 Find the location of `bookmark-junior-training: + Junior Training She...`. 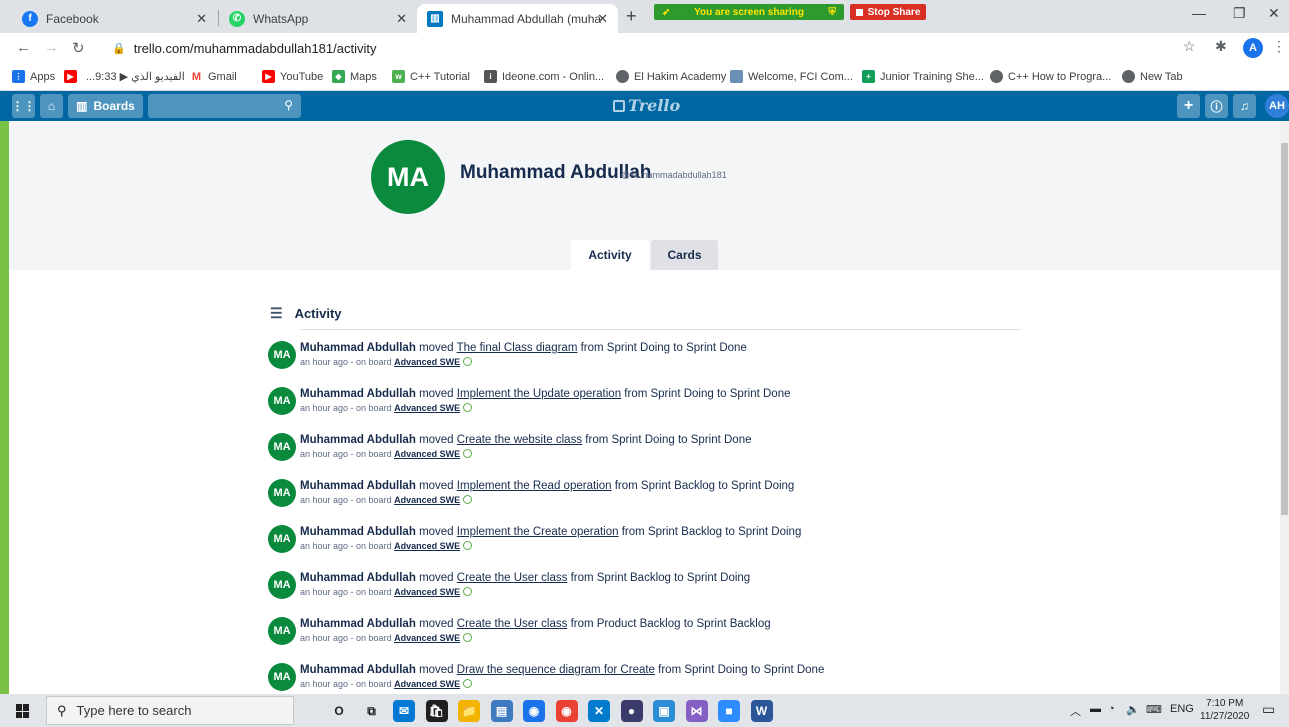

bookmark-junior-training: + Junior Training She... is located at coordinates (923, 76).